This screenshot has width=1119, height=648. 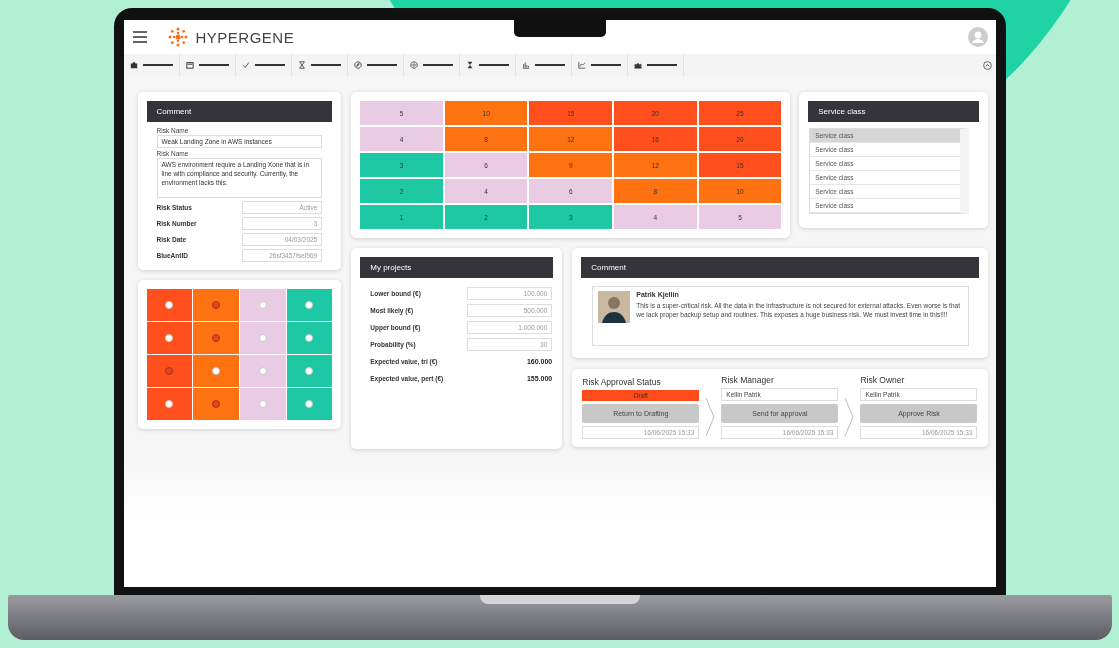 What do you see at coordinates (748, 380) in the screenshot?
I see `step-title: Risk Manager` at bounding box center [748, 380].